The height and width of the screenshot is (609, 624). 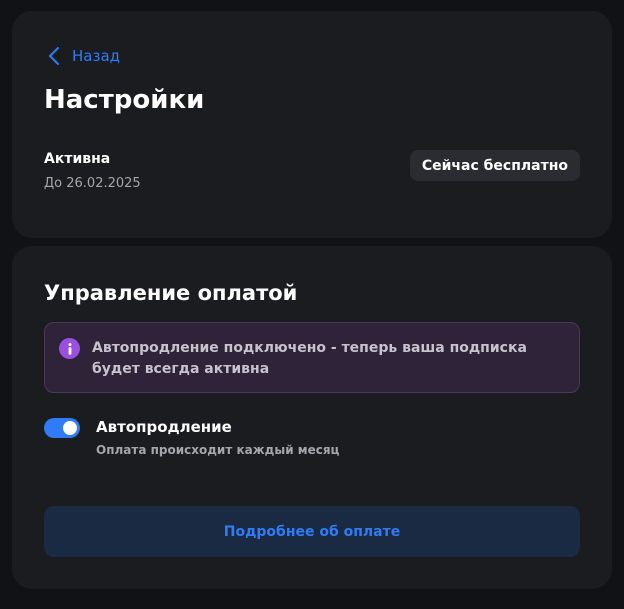 I want to click on back-link: Назад, so click(x=84, y=56).